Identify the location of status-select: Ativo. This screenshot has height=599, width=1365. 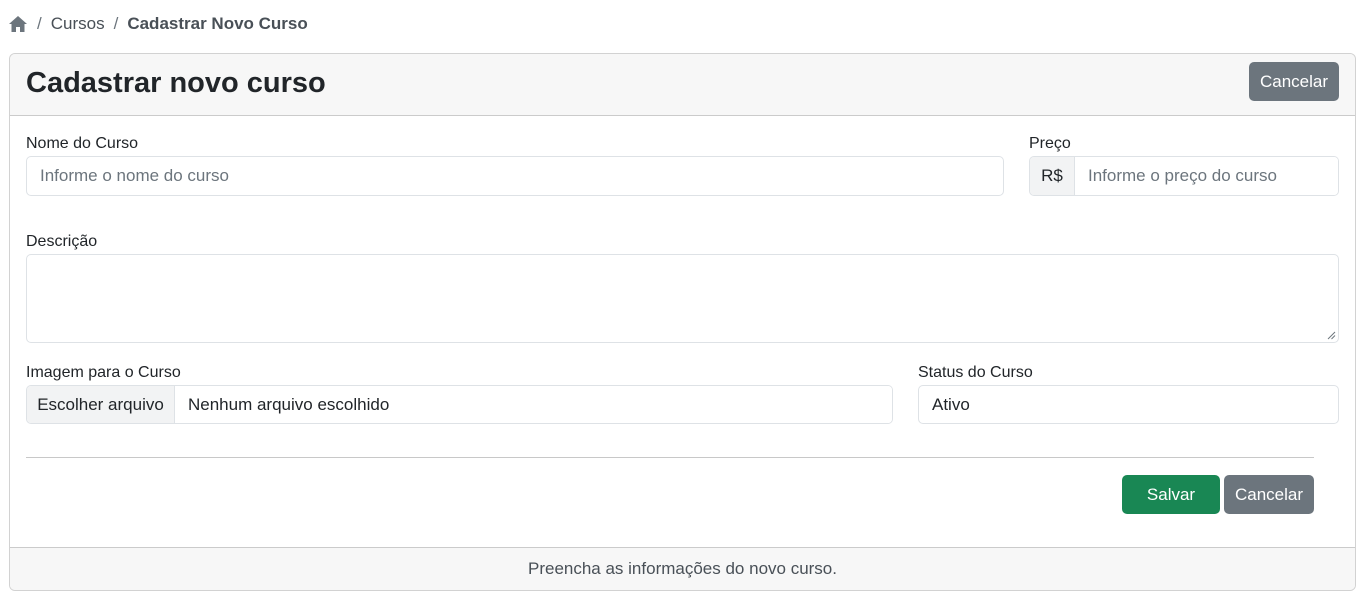
(1128, 404).